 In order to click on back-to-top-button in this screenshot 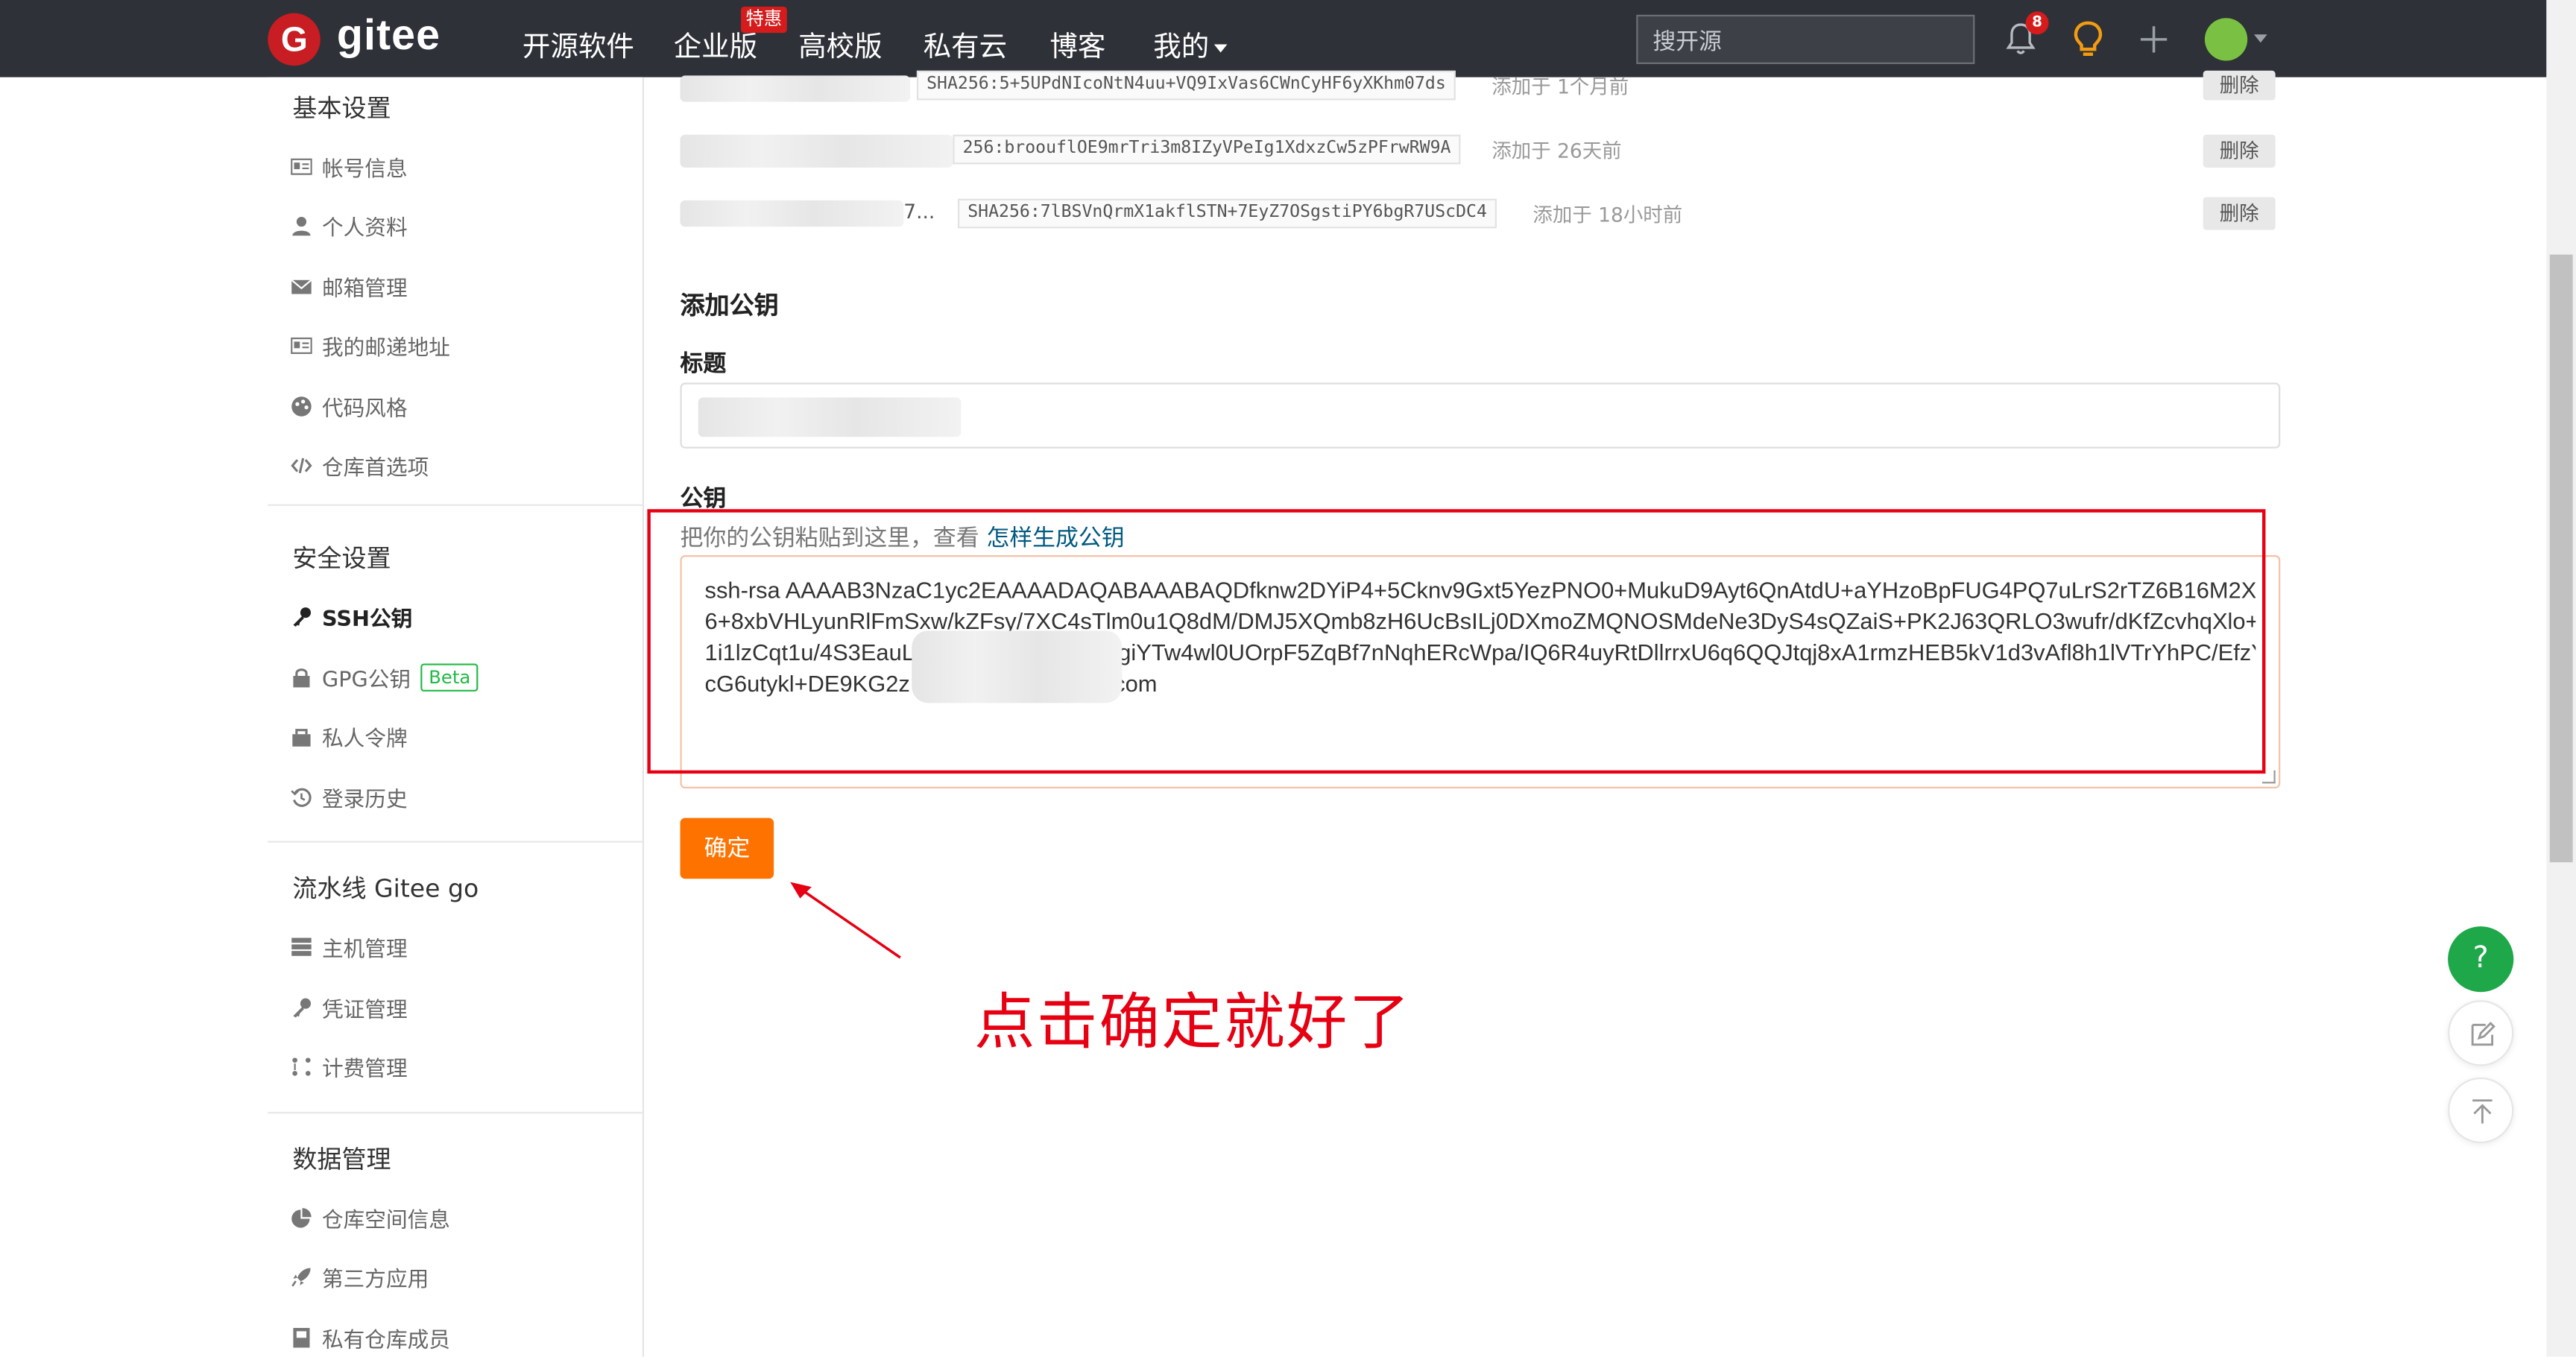, I will do `click(2481, 1110)`.